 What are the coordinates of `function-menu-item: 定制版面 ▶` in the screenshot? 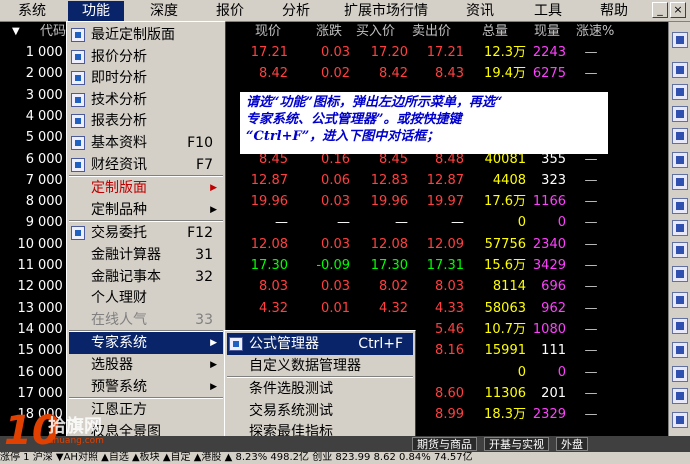 It's located at (146, 188).